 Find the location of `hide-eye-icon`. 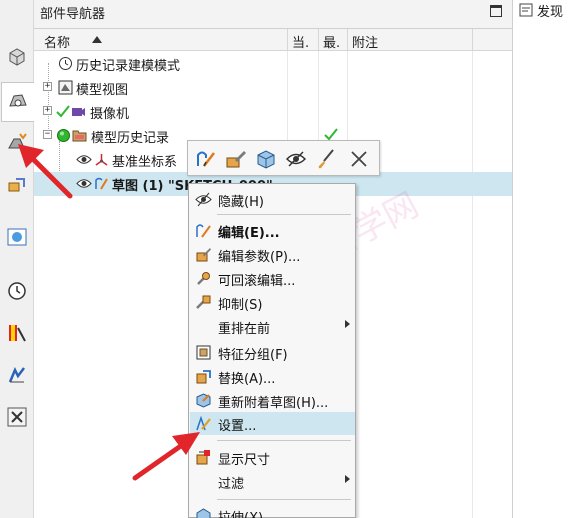

hide-eye-icon is located at coordinates (296, 159).